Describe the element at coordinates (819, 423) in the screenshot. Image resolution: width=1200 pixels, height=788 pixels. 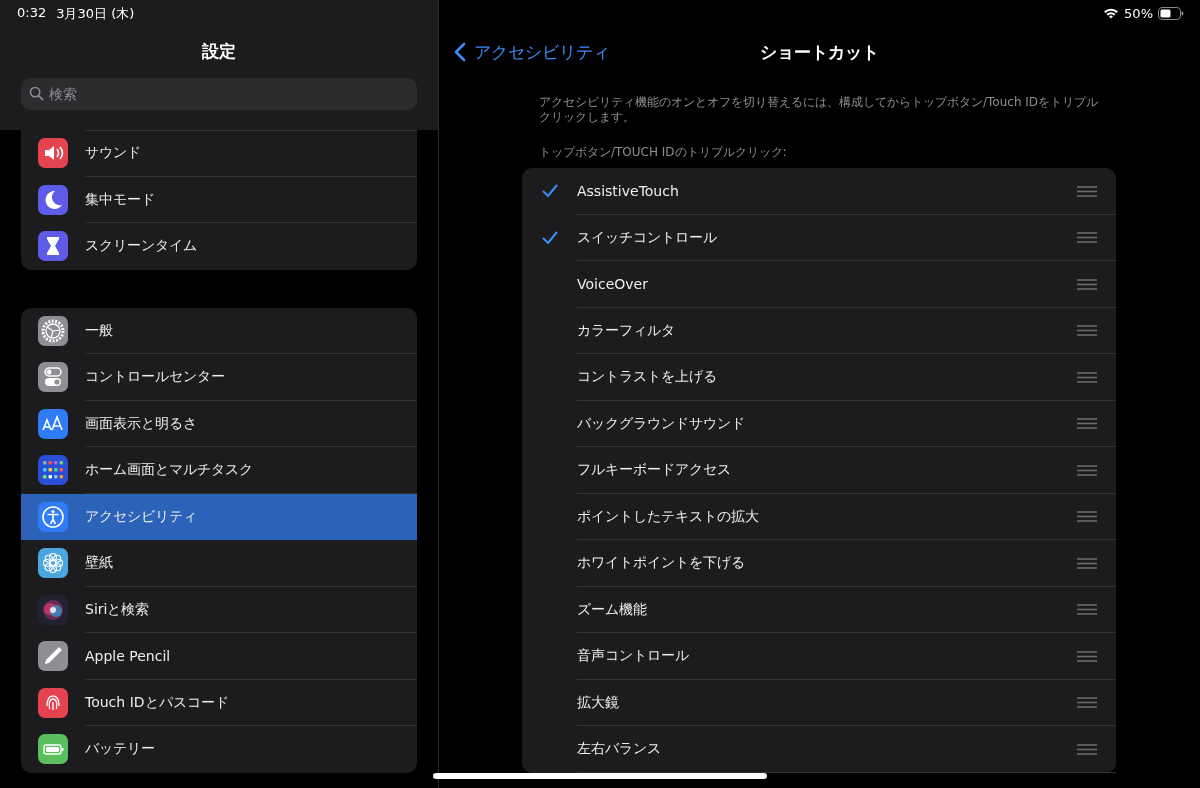
I see `shortcut-item: バックグラウンドサウンド` at that location.